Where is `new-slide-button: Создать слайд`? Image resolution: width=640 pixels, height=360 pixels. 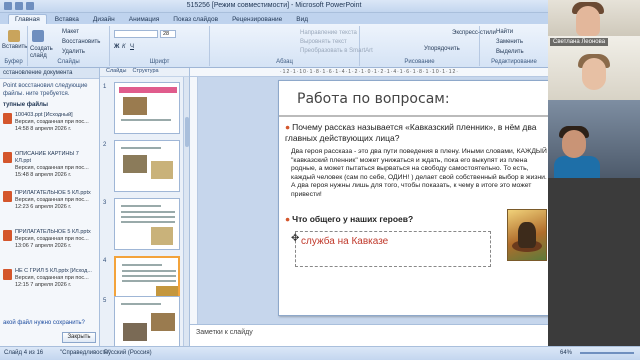 new-slide-button: Создать слайд is located at coordinates (44, 53).